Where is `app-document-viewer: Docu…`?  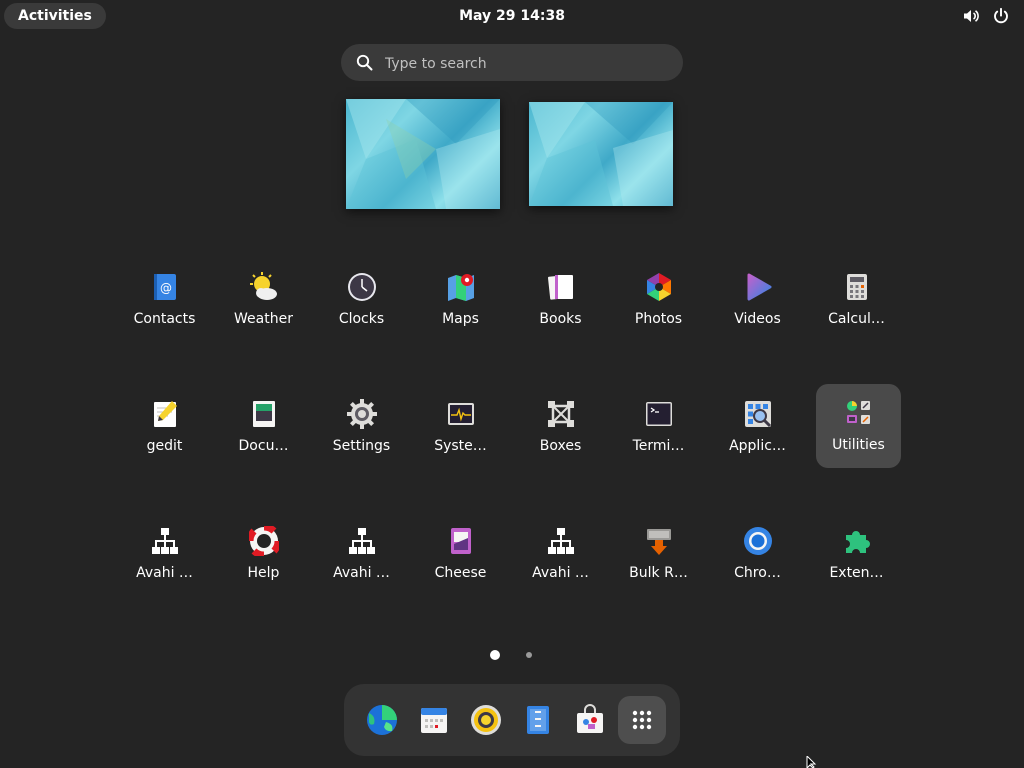
app-document-viewer: Docu… is located at coordinates (263, 427).